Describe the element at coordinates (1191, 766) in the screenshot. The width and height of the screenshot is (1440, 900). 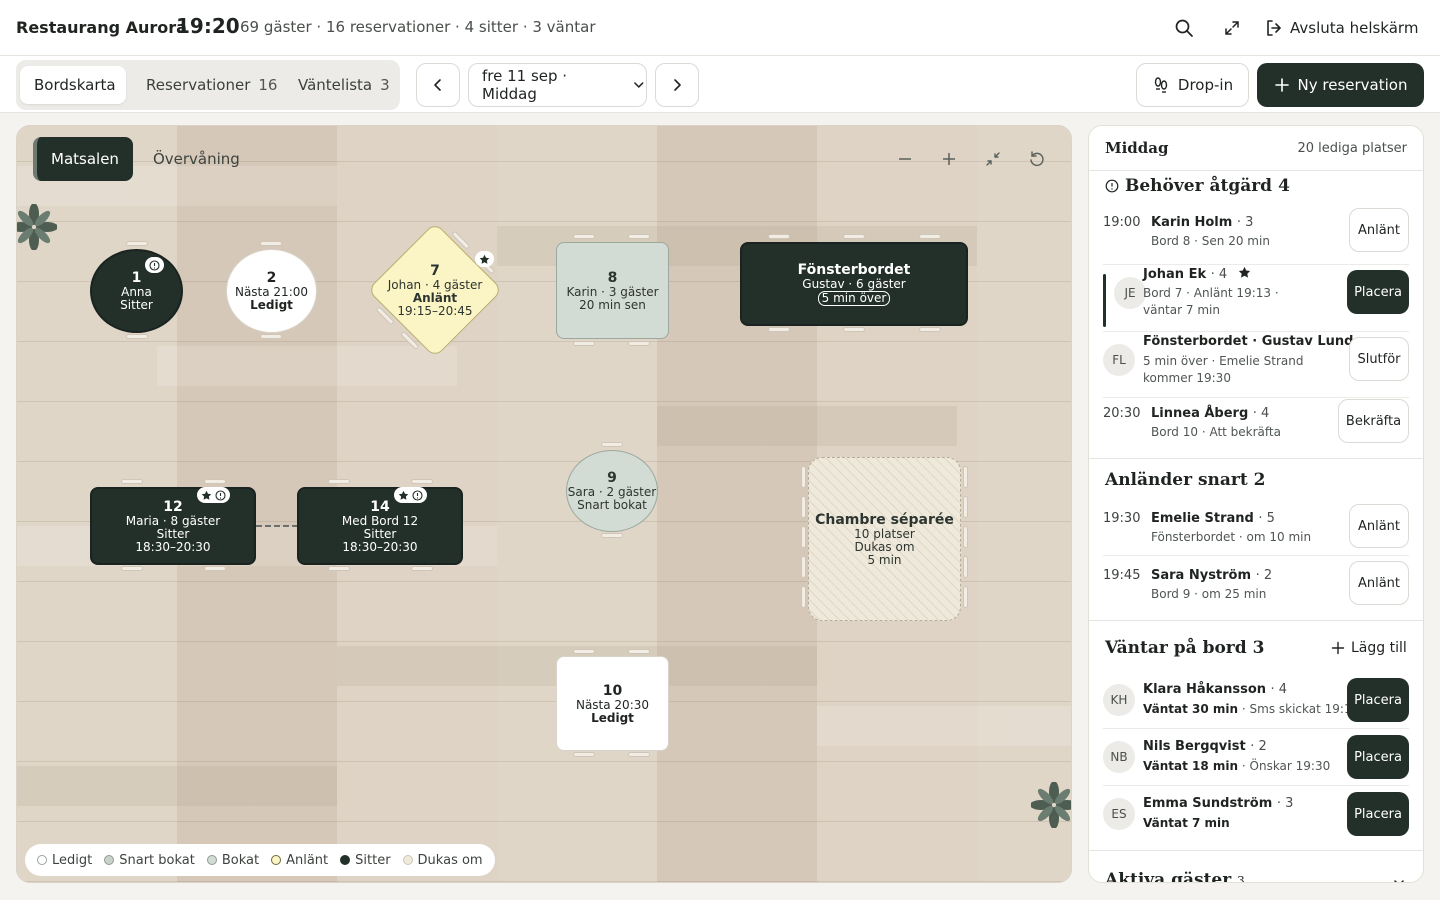
I see `wait-time: Väntat 18 min` at that location.